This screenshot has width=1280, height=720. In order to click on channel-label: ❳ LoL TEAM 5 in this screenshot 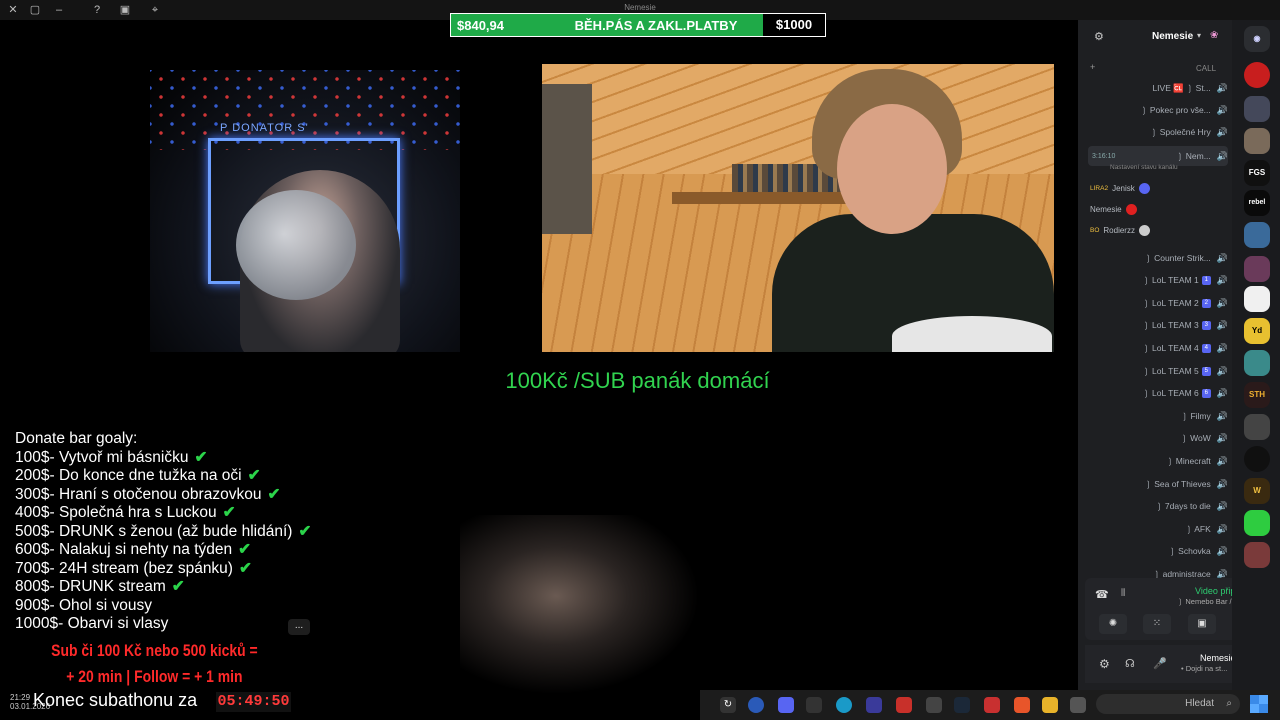, I will do `click(1170, 370)`.